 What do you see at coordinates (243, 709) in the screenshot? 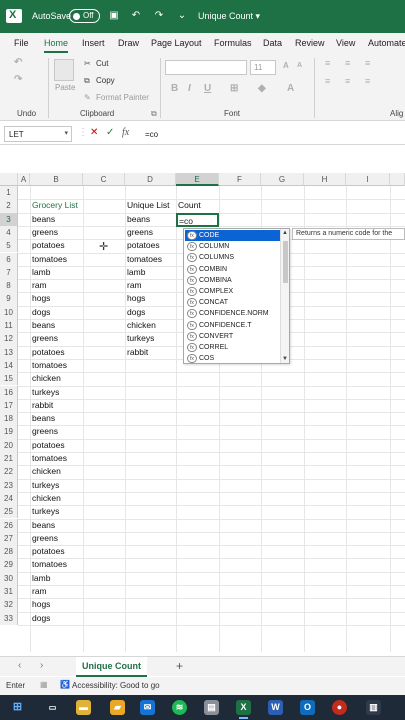
I see `excel-taskbar-icon: X` at bounding box center [243, 709].